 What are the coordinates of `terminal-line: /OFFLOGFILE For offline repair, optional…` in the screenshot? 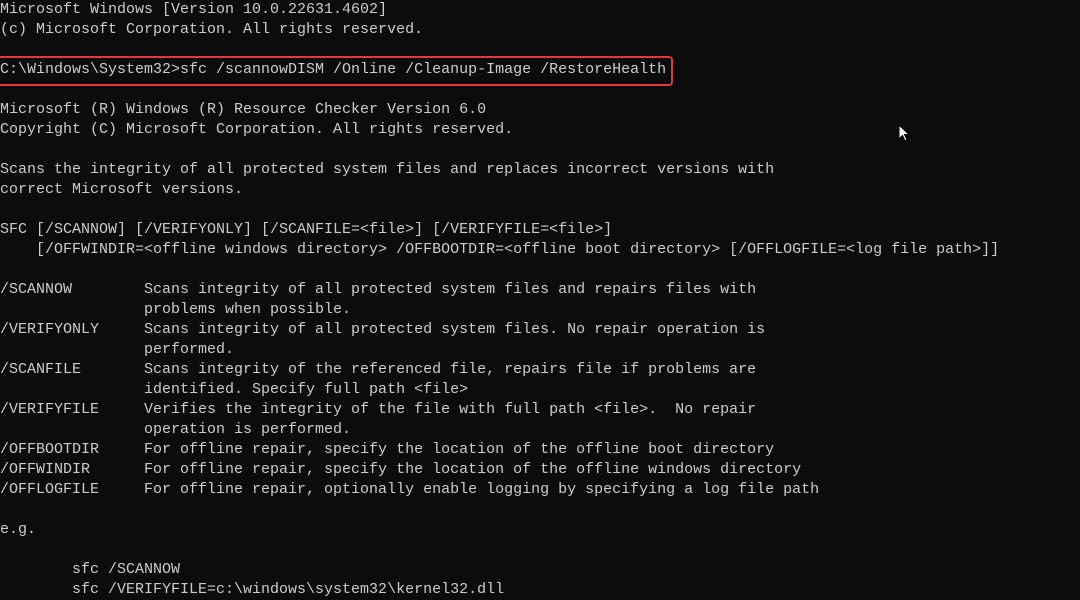 It's located at (410, 489).